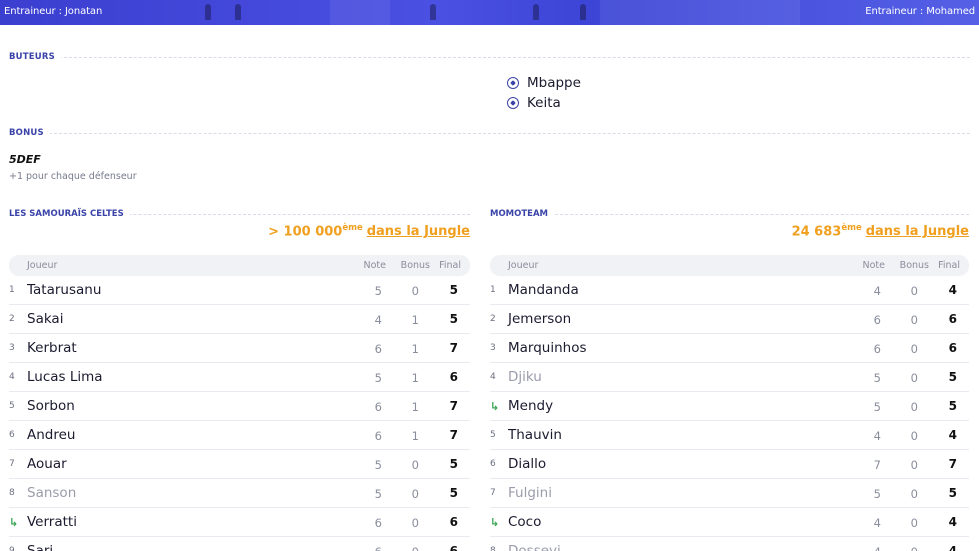 This screenshot has width=979, height=551. I want to click on team-ranking: > 100 000ème dans la Jungle, so click(369, 231).